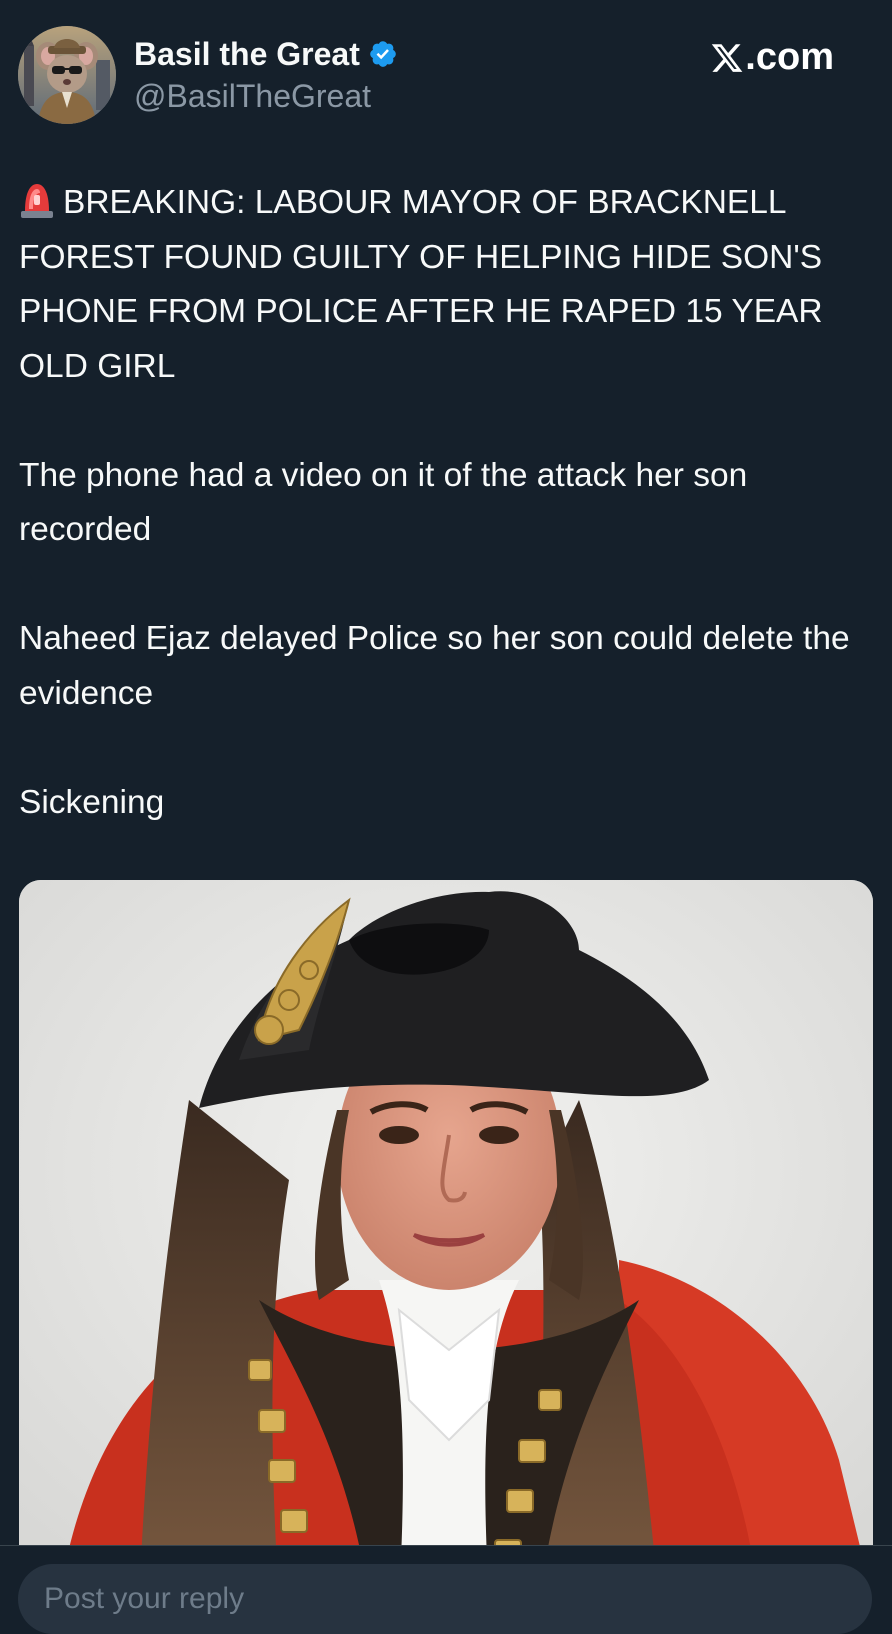 This screenshot has height=1634, width=892. I want to click on siren-emoji-icon, so click(37, 201).